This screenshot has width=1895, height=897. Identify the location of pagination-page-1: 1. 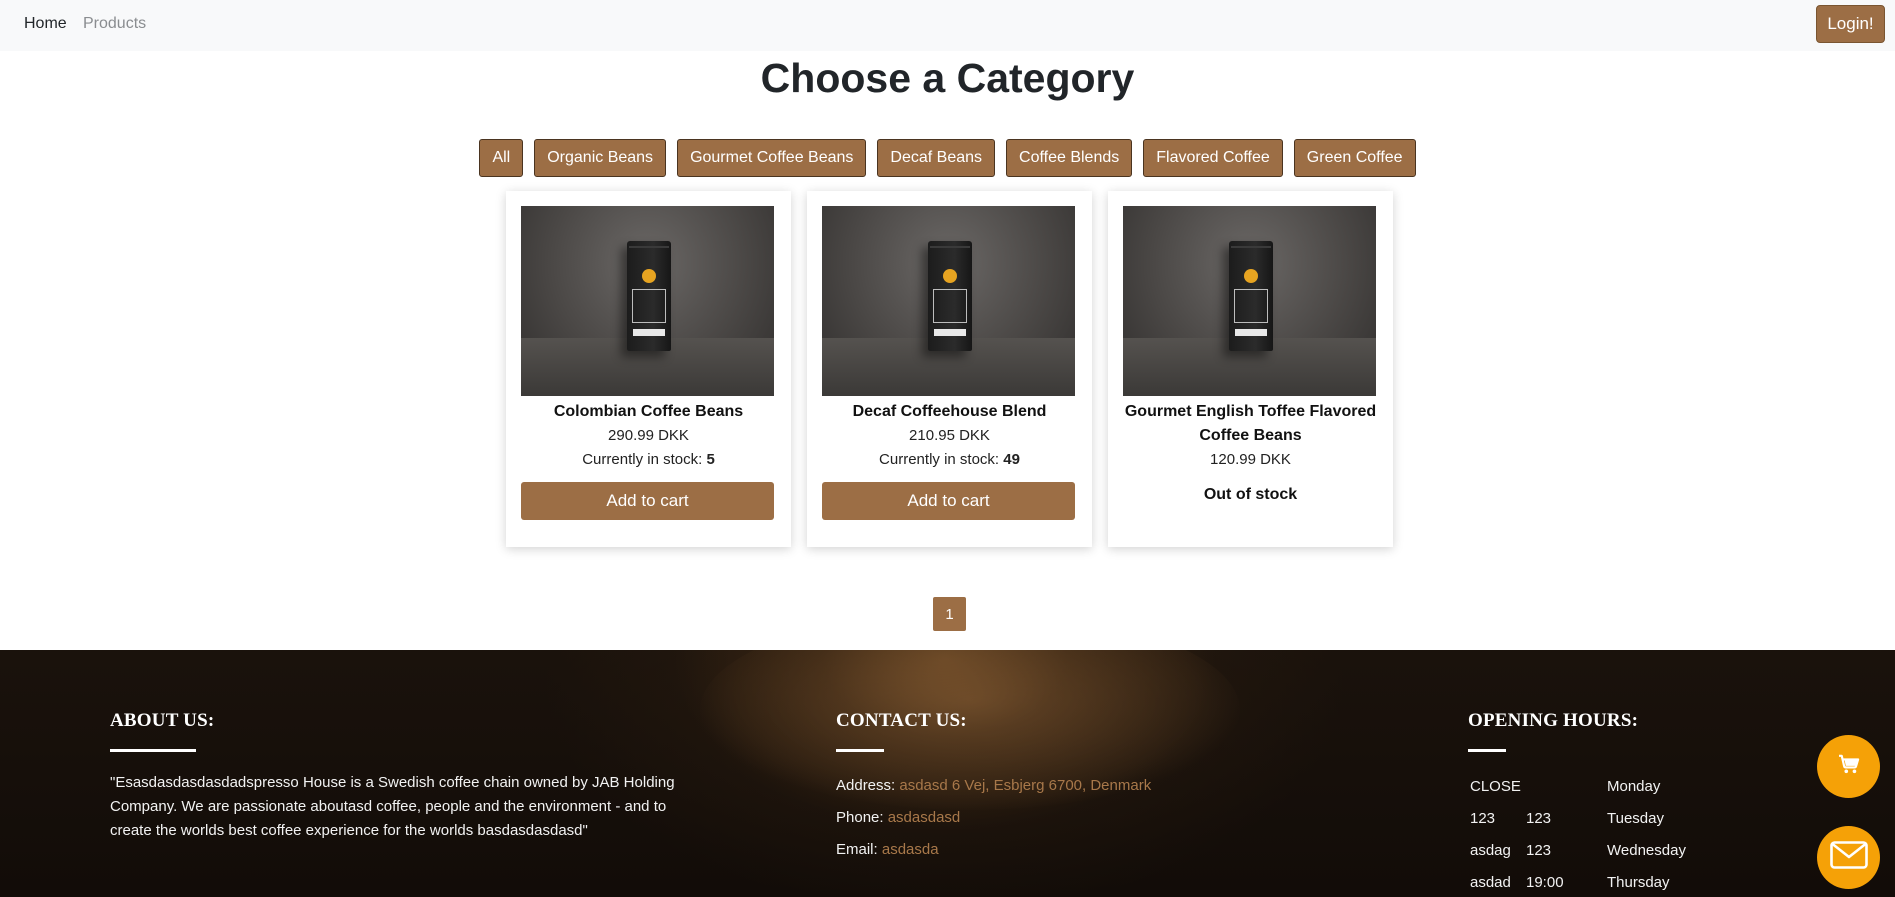
(949, 614).